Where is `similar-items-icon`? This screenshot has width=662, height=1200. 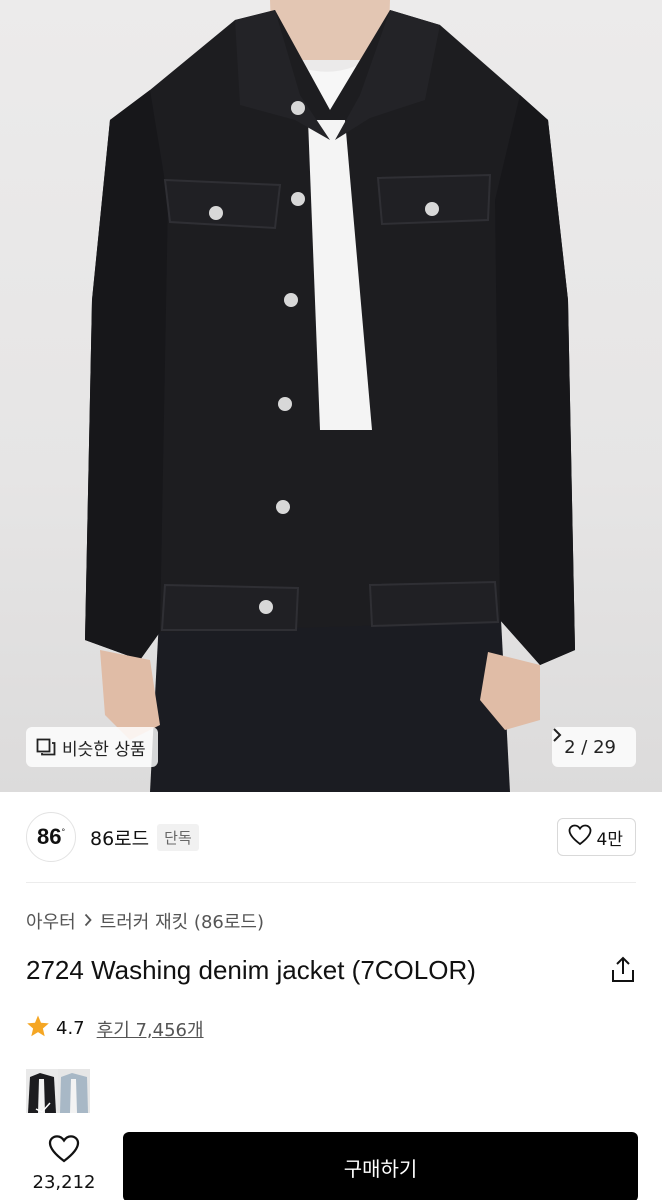 similar-items-icon is located at coordinates (46, 747).